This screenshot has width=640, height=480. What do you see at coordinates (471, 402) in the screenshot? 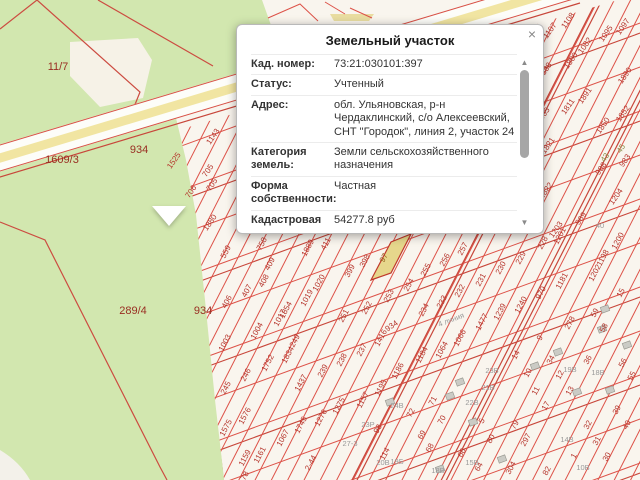
I see `parcel-number: 22В` at bounding box center [471, 402].